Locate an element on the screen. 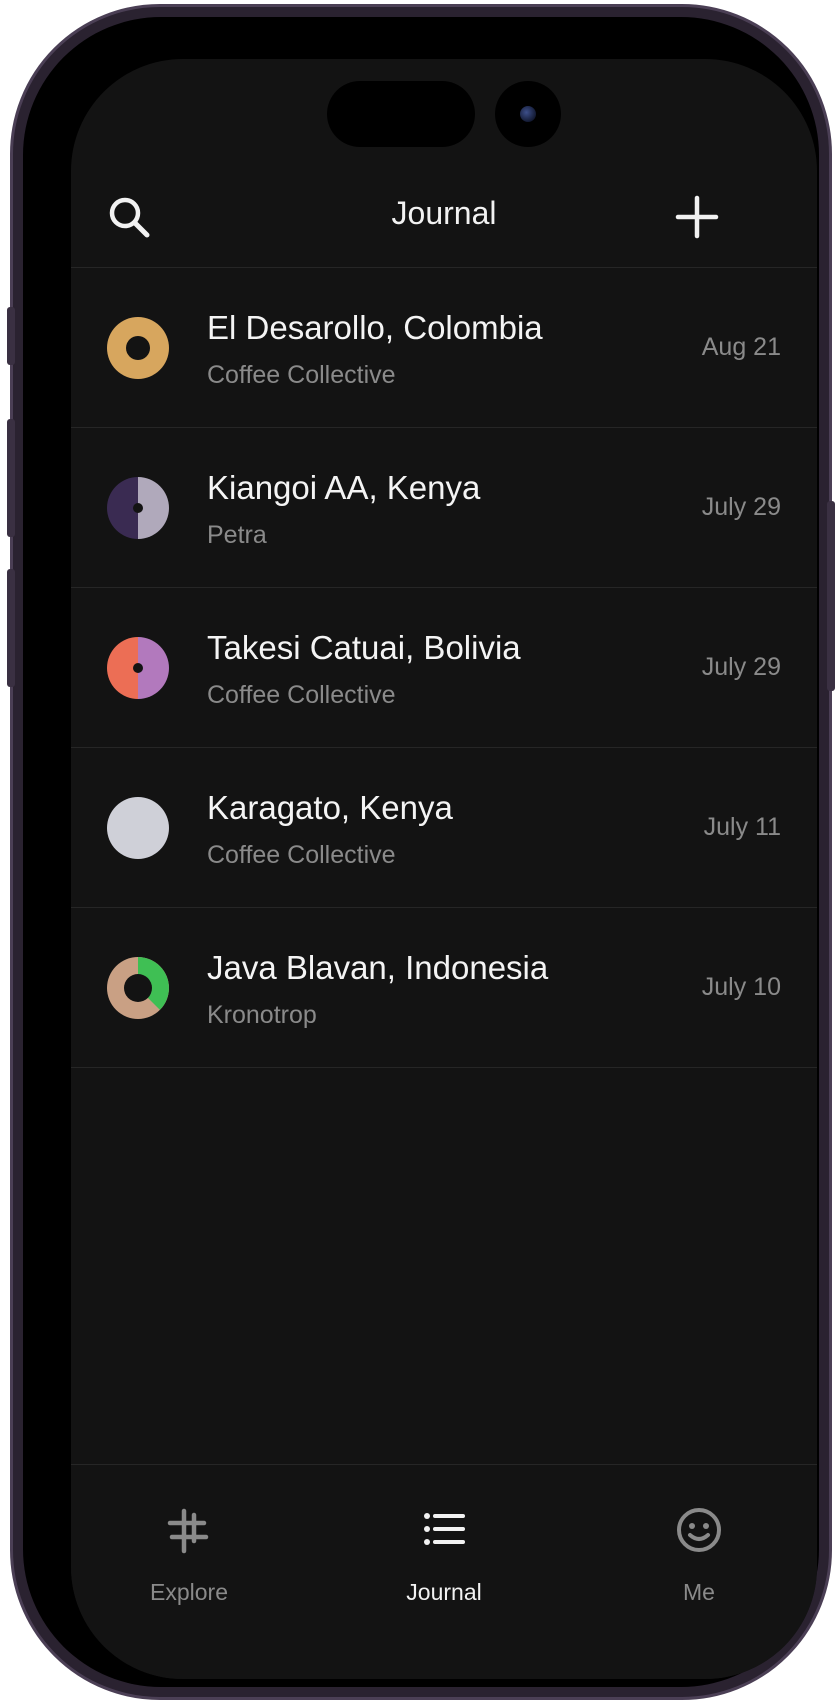  entry-date: July 11 is located at coordinates (742, 827).